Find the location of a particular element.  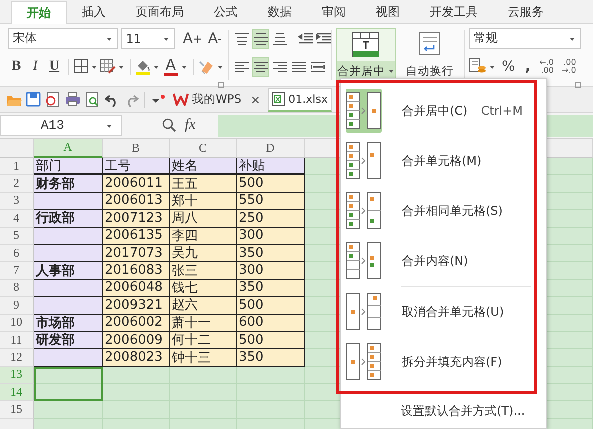

row-header: 7 is located at coordinates (17, 271).